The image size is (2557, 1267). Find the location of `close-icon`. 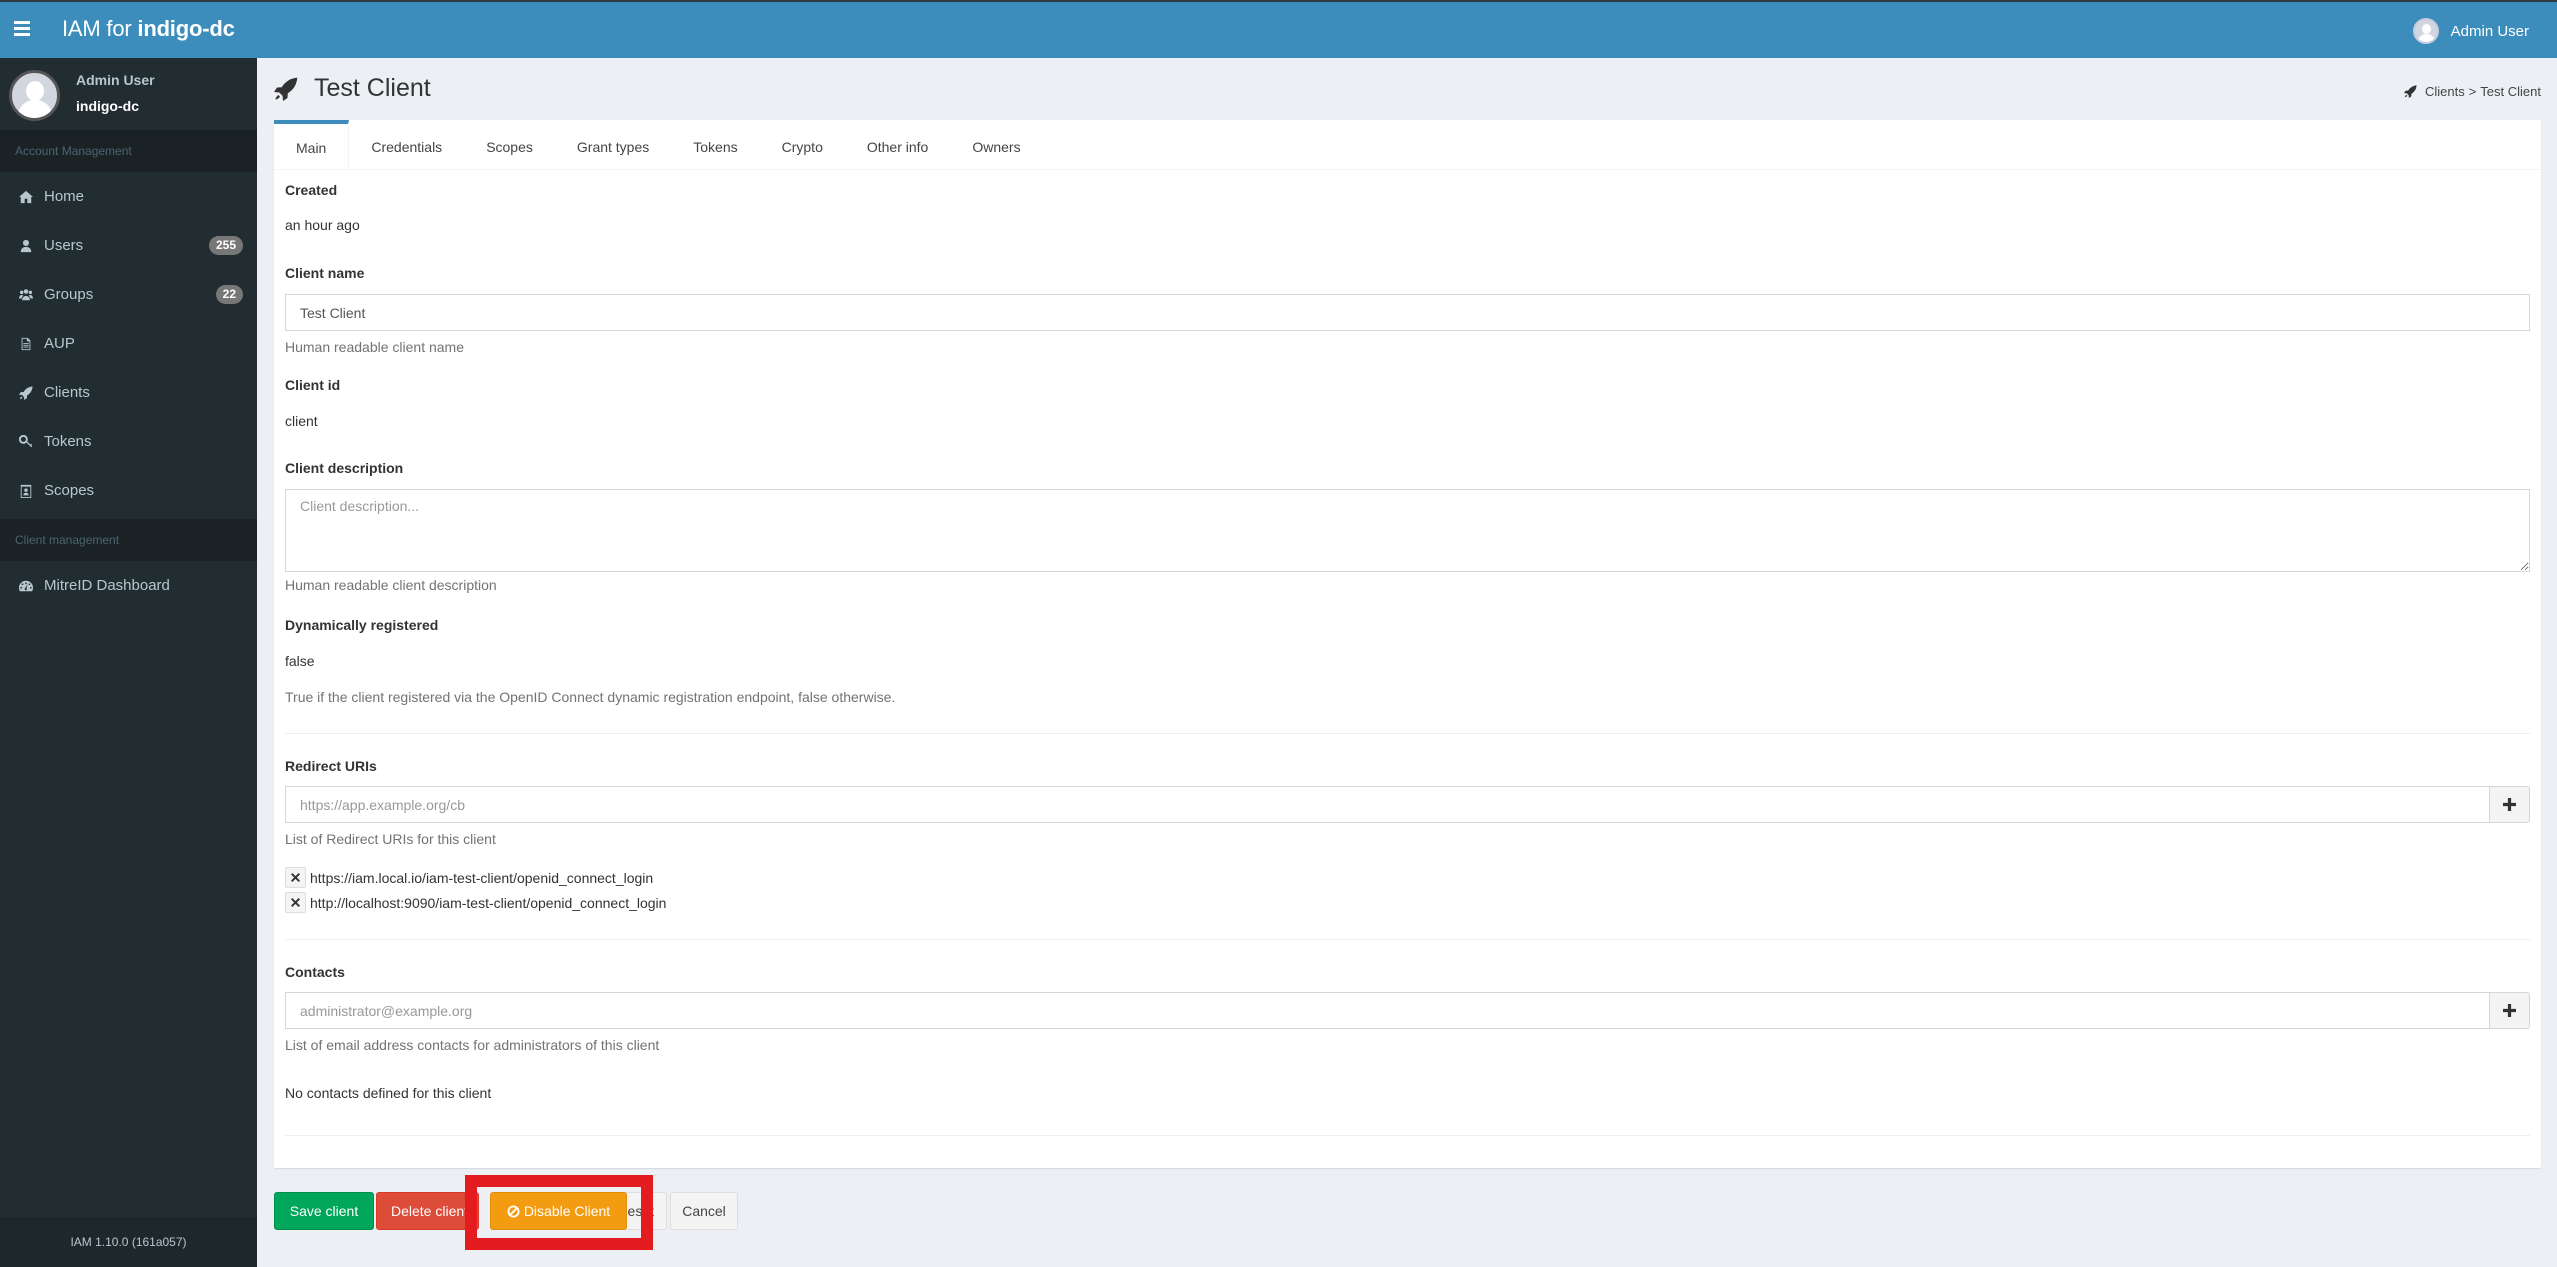

close-icon is located at coordinates (295, 902).